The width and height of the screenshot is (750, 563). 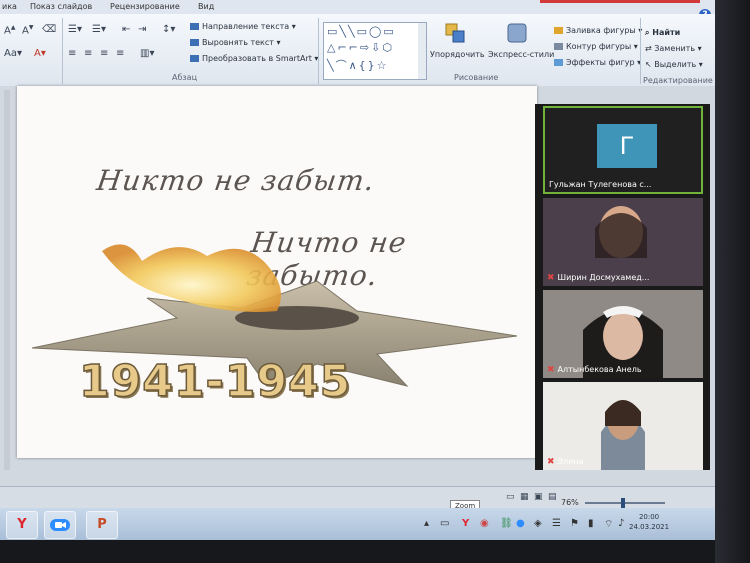 I want to click on align-text-label: Выровнять текст, so click(x=238, y=42).